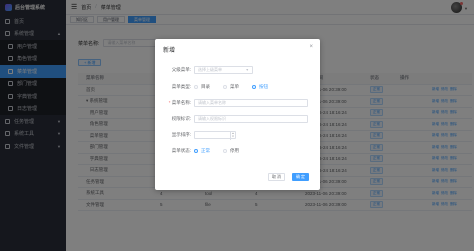 Image resolution: width=474 pixels, height=251 pixels. Describe the element at coordinates (247, 69) in the screenshot. I see `chevron-down-icon: ▼` at that location.